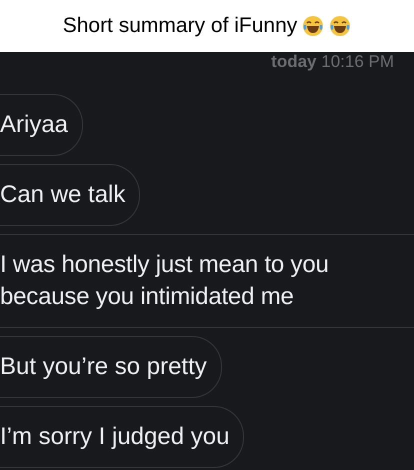 This screenshot has height=470, width=414. Describe the element at coordinates (180, 26) in the screenshot. I see `caption-text: Short summary of iFunny` at that location.